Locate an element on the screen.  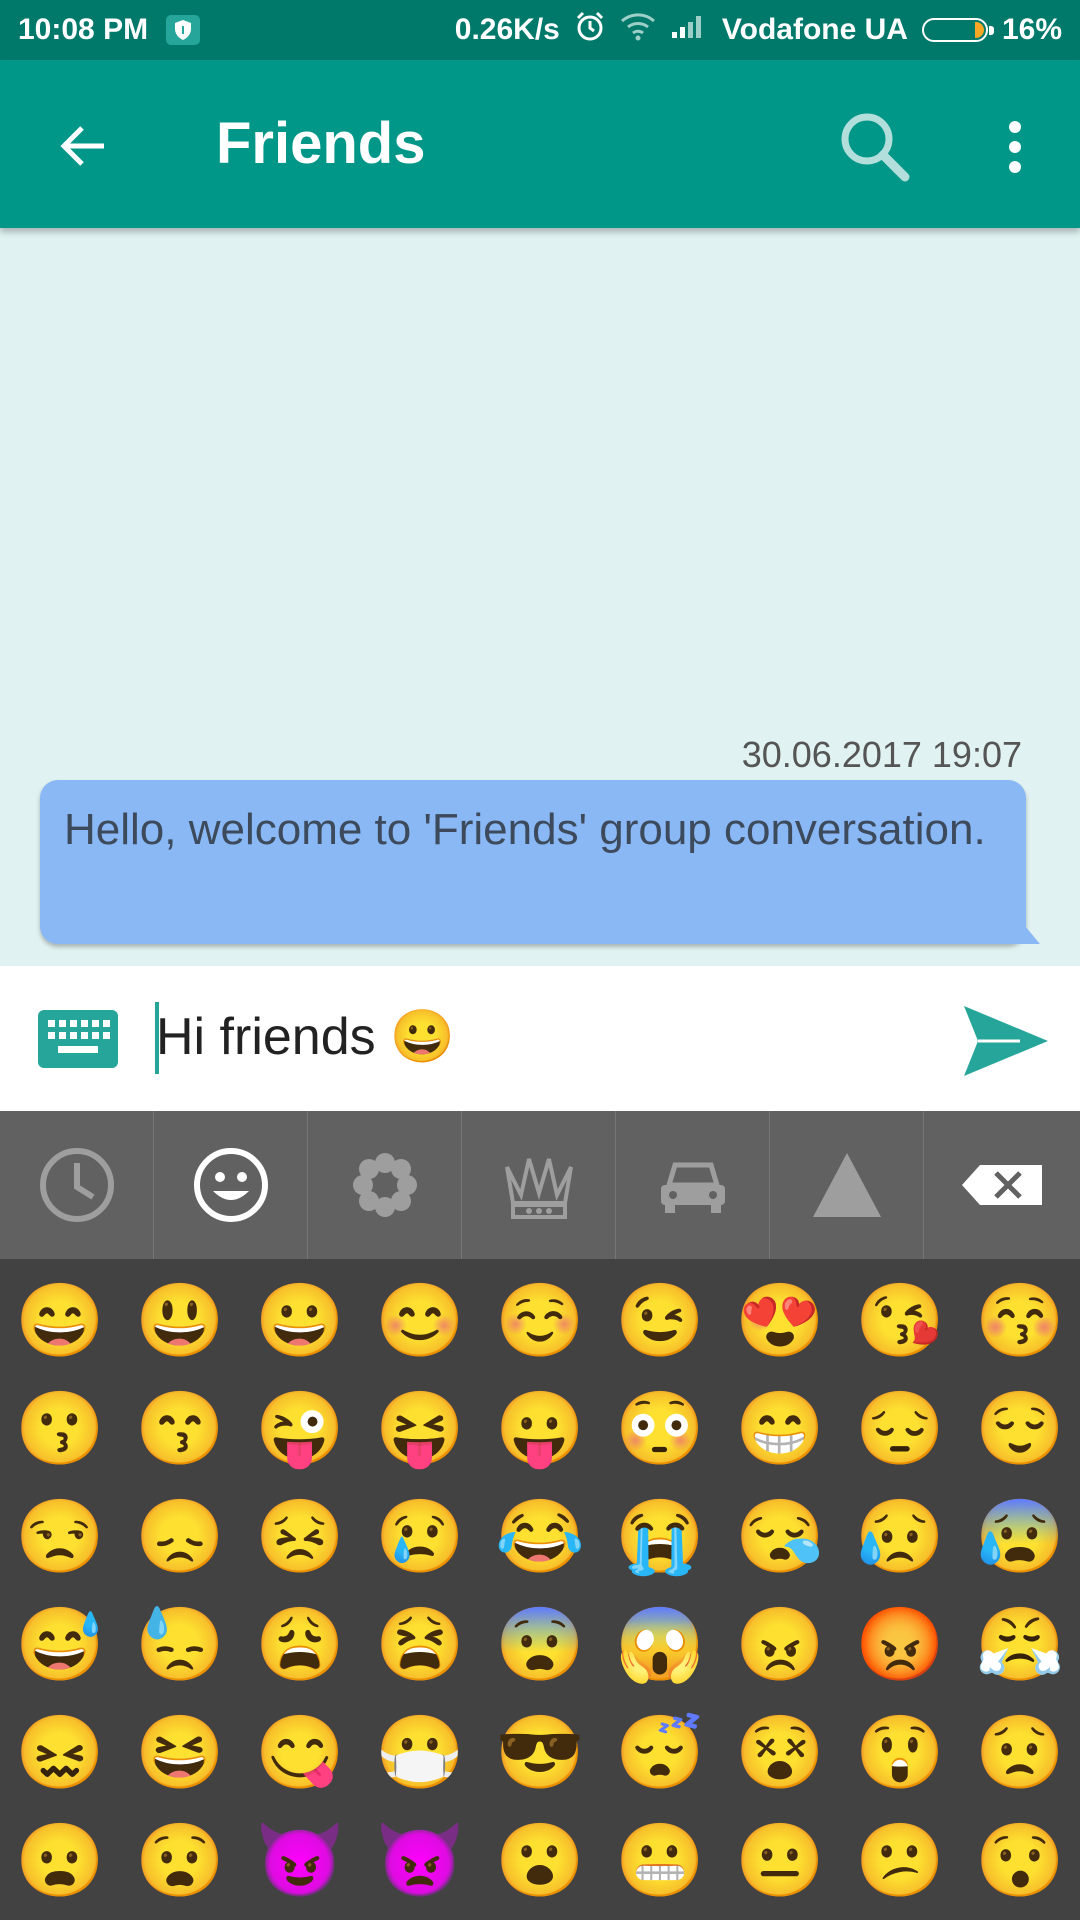
emoji-key: 😎 is located at coordinates (540, 1753).